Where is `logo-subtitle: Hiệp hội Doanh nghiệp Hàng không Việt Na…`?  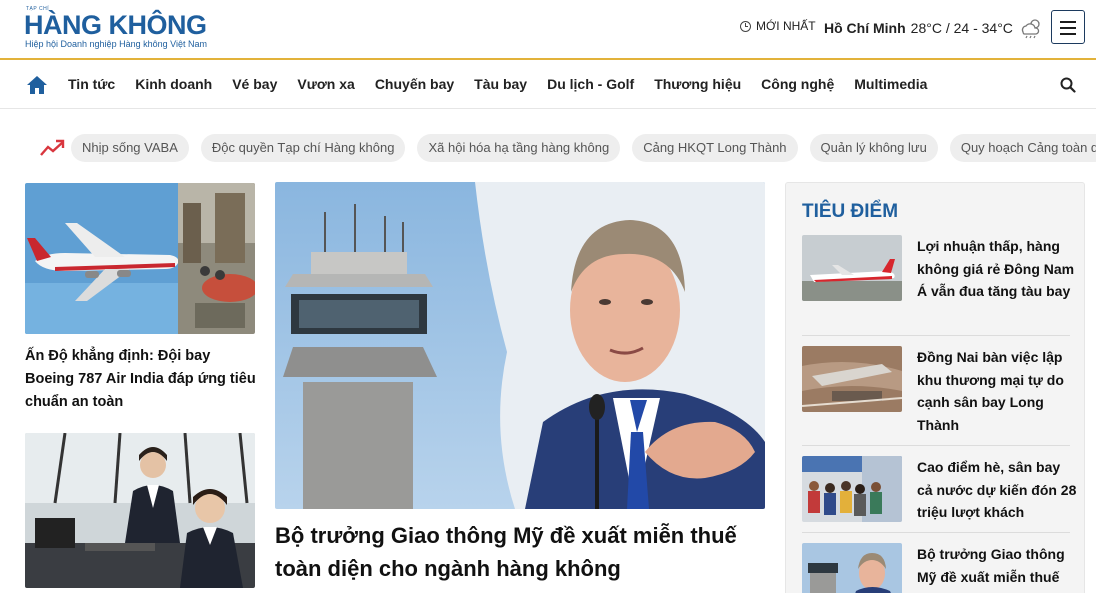
logo-subtitle: Hiệp hội Doanh nghiệp Hàng không Việt Na… is located at coordinates (116, 44).